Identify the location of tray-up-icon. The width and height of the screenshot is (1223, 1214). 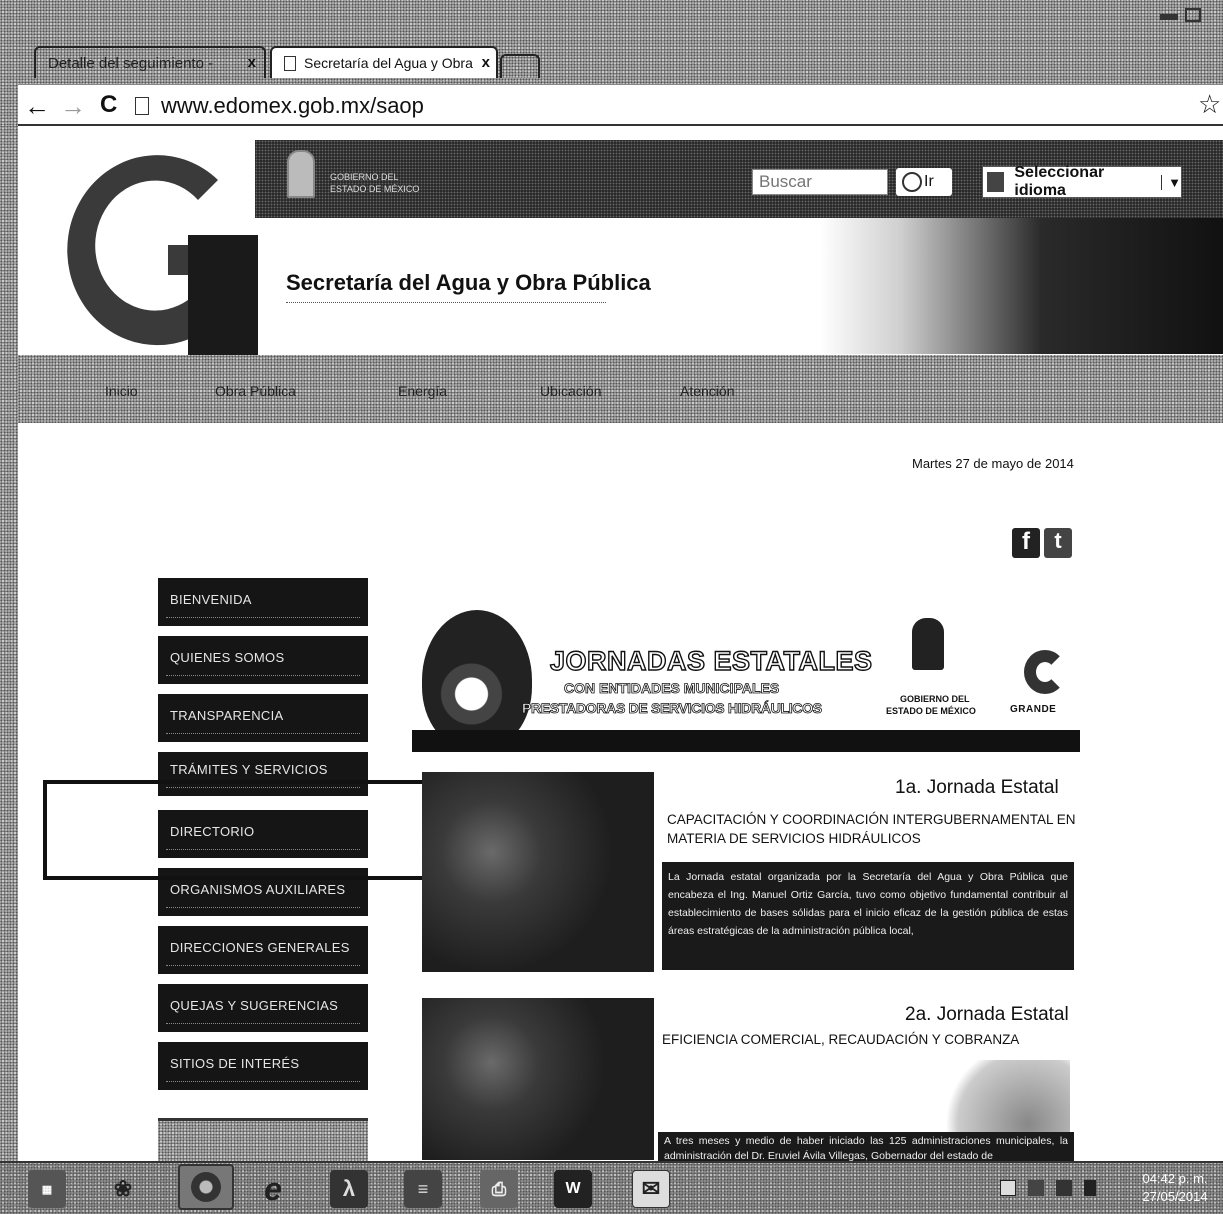
(1008, 1188).